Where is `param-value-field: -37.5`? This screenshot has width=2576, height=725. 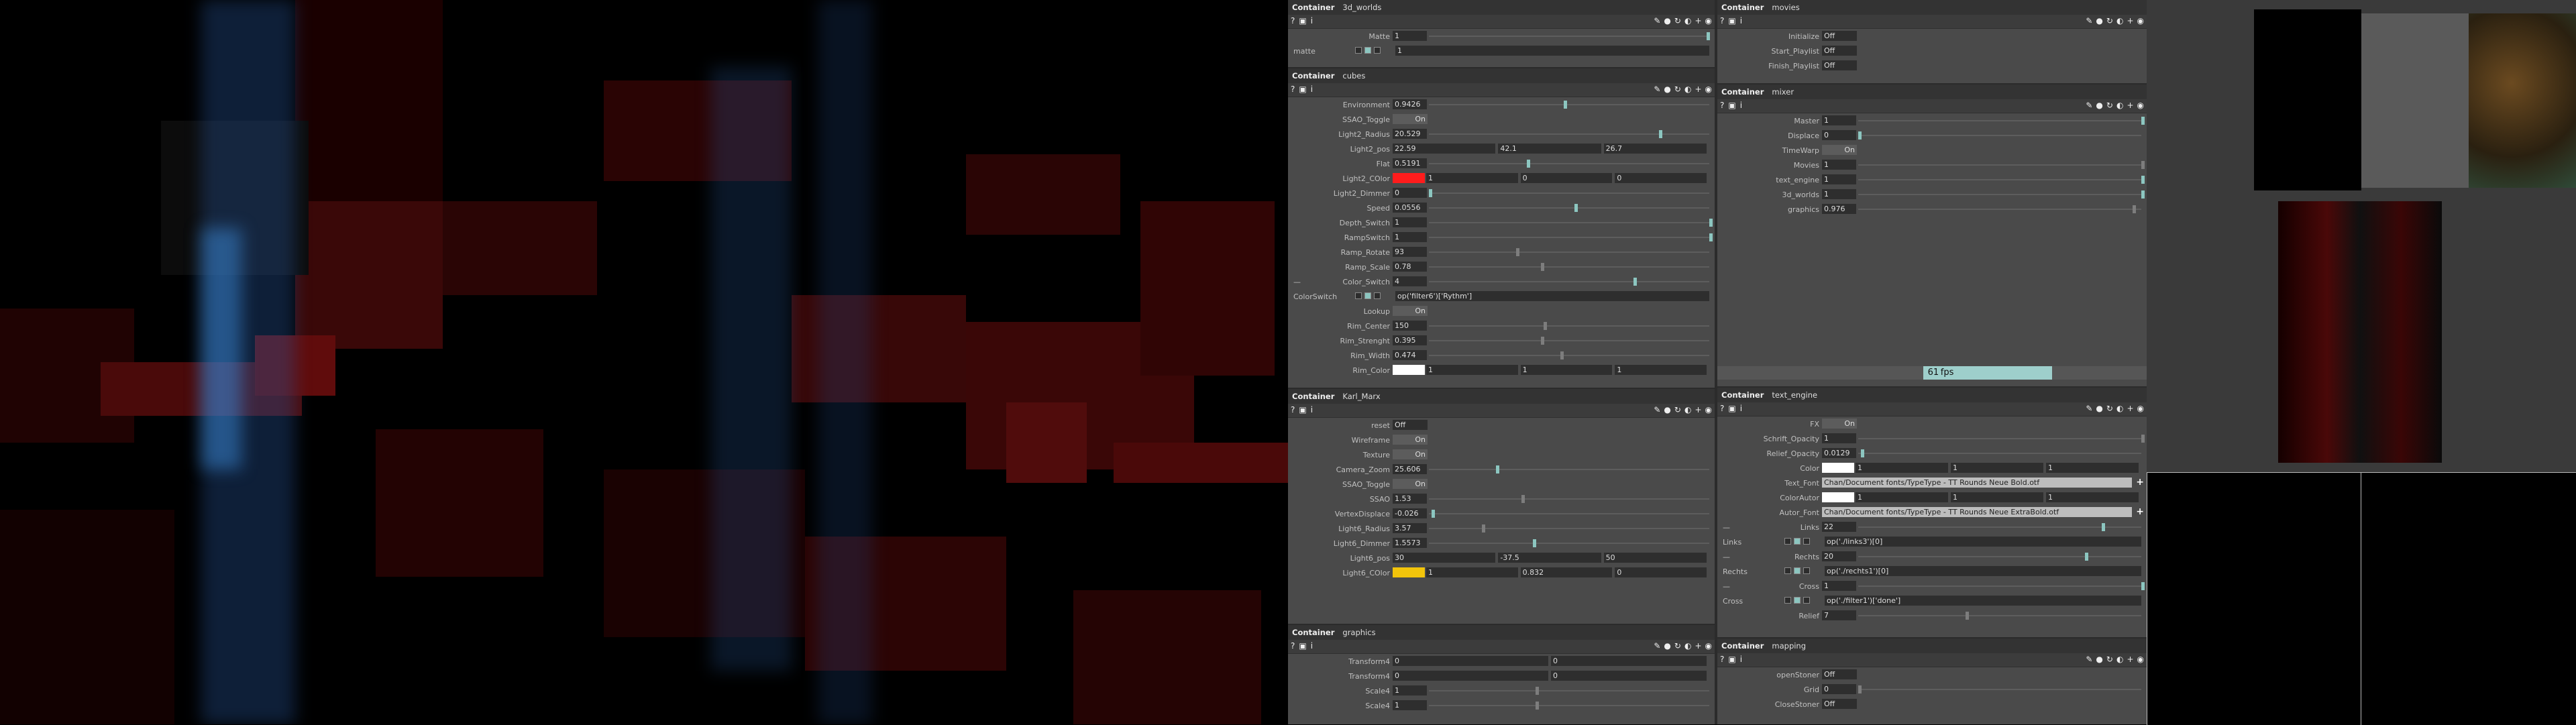 param-value-field: -37.5 is located at coordinates (1549, 558).